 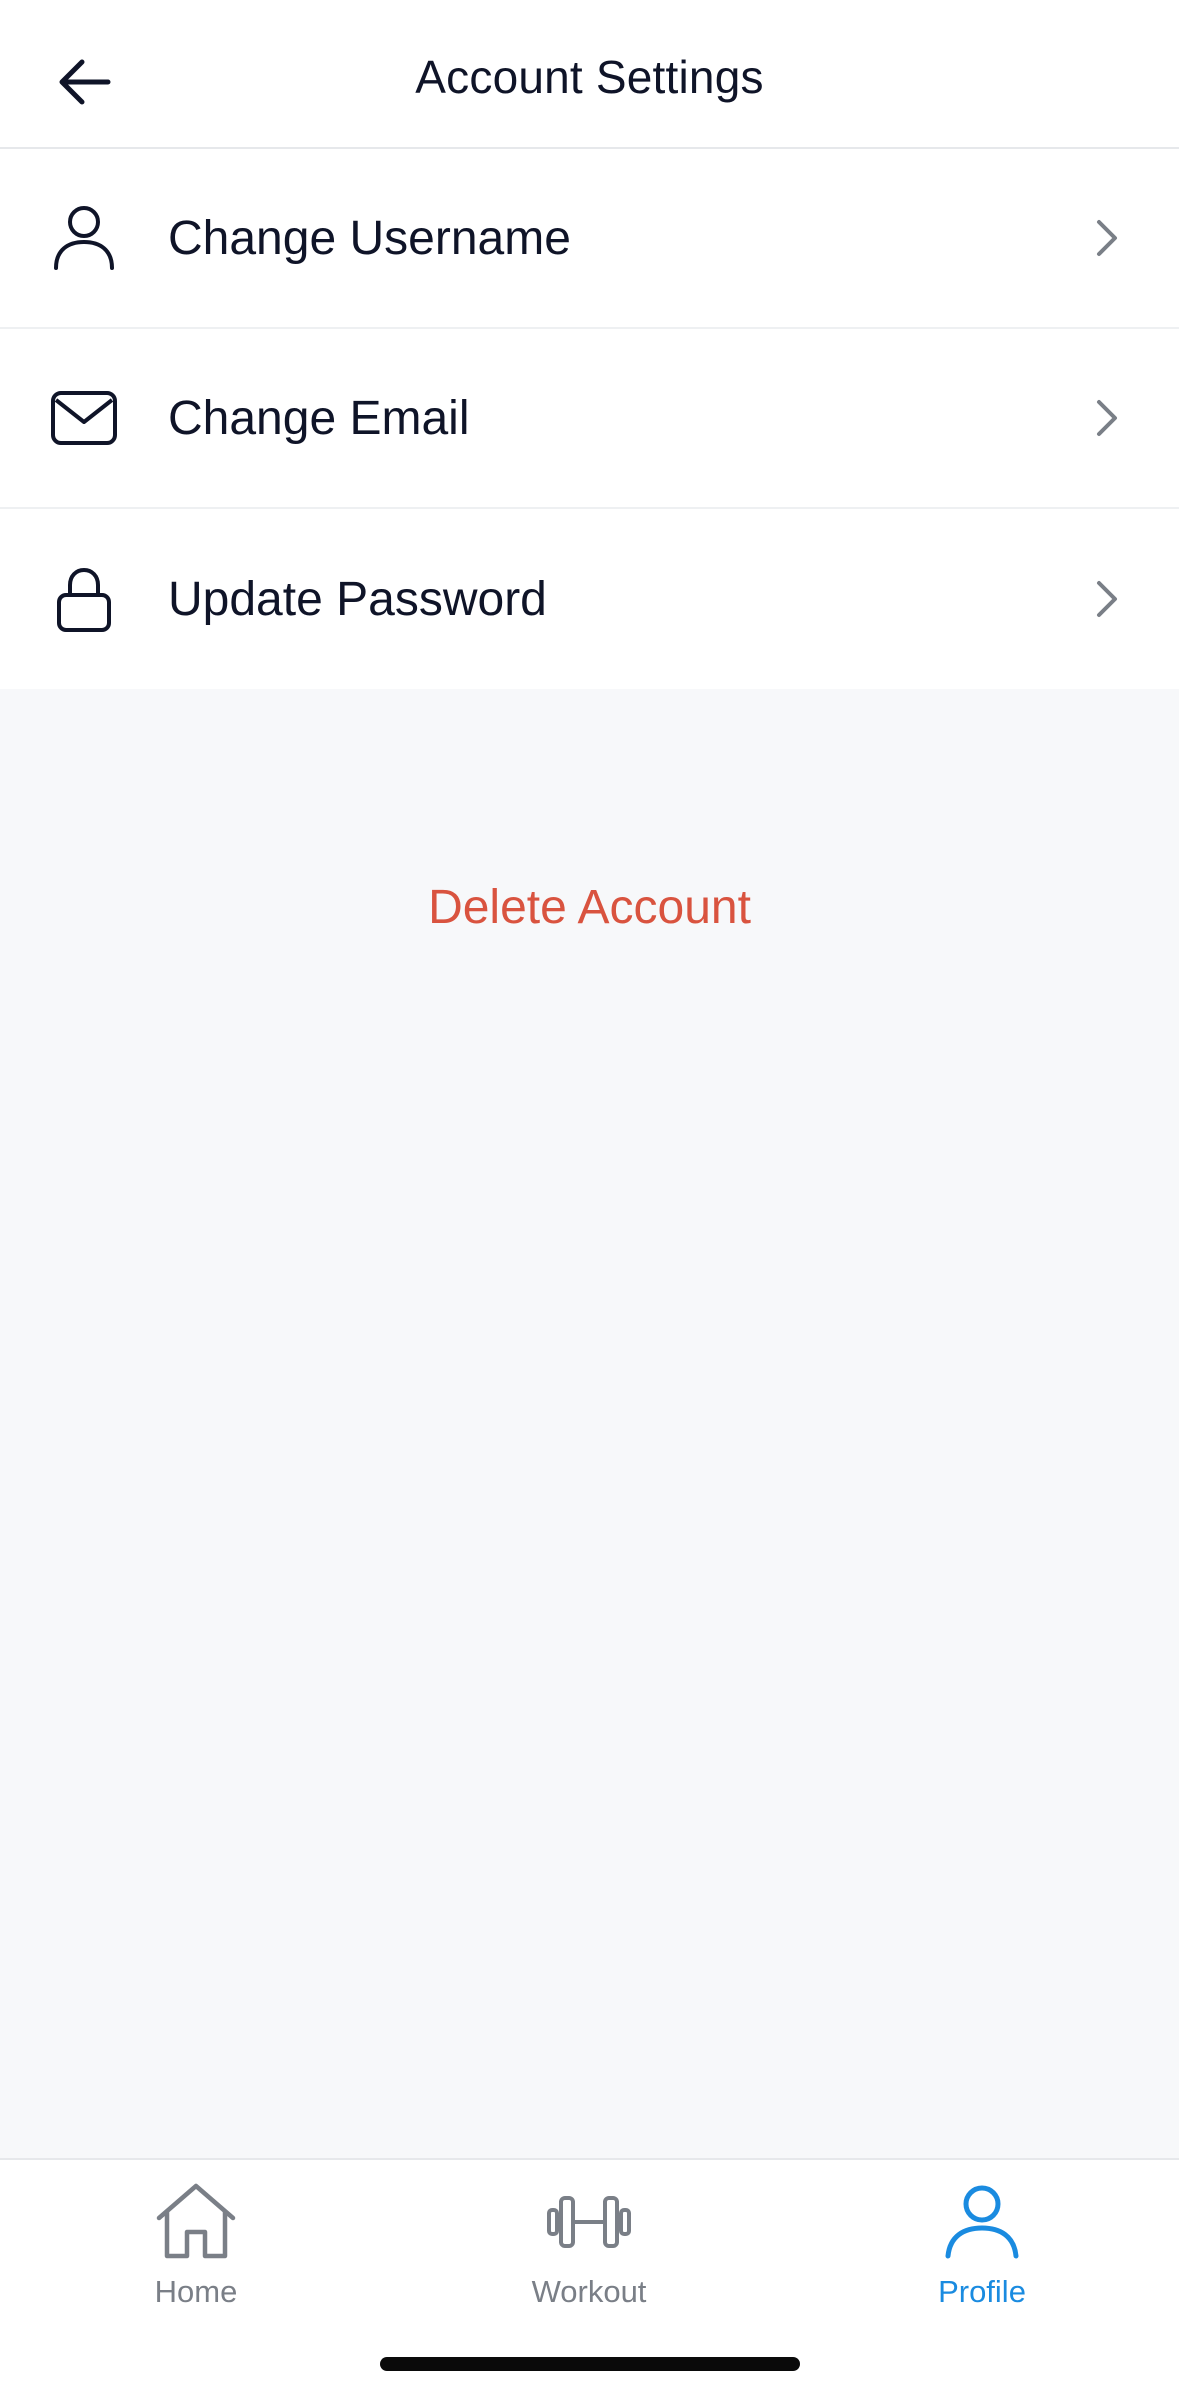 I want to click on update-password-label: Update Password, so click(x=357, y=599).